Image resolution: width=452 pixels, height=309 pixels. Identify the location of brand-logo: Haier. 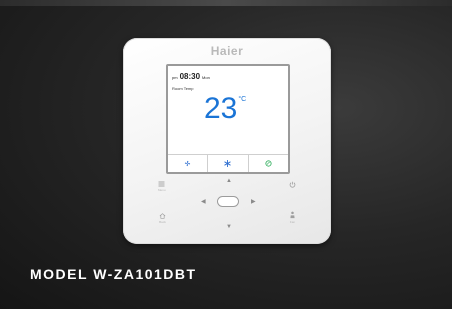
(227, 51).